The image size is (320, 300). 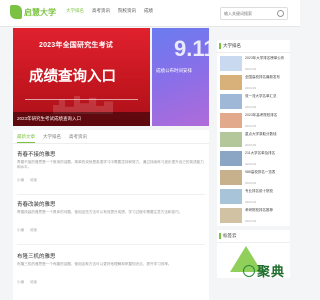 I want to click on search-input, so click(x=249, y=13).